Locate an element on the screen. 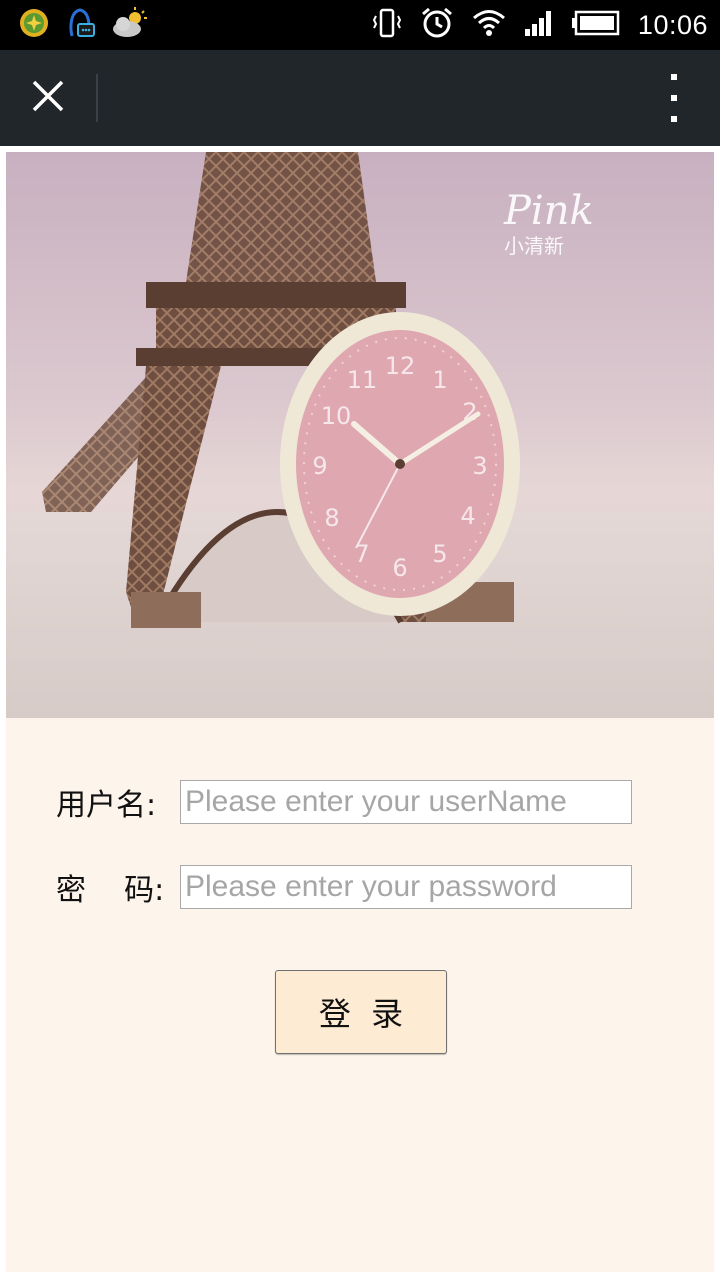 The image size is (720, 1280). weather-cloud-icon is located at coordinates (129, 25).